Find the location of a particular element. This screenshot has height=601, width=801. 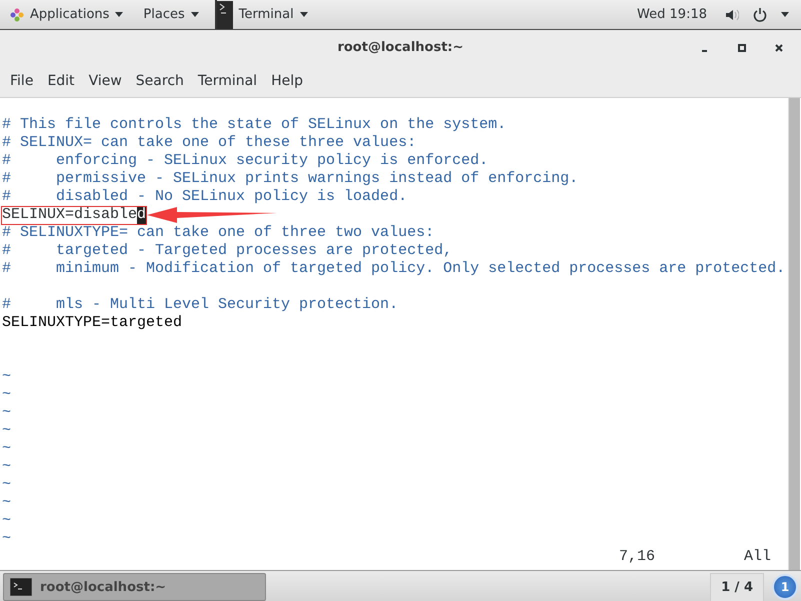

scrollbar is located at coordinates (794, 334).